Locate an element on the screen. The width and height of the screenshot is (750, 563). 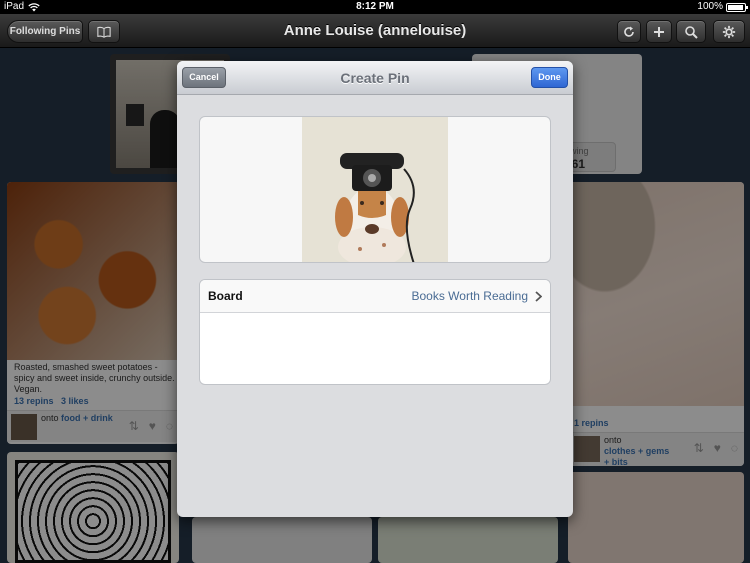
refresh-icon is located at coordinates (629, 31).